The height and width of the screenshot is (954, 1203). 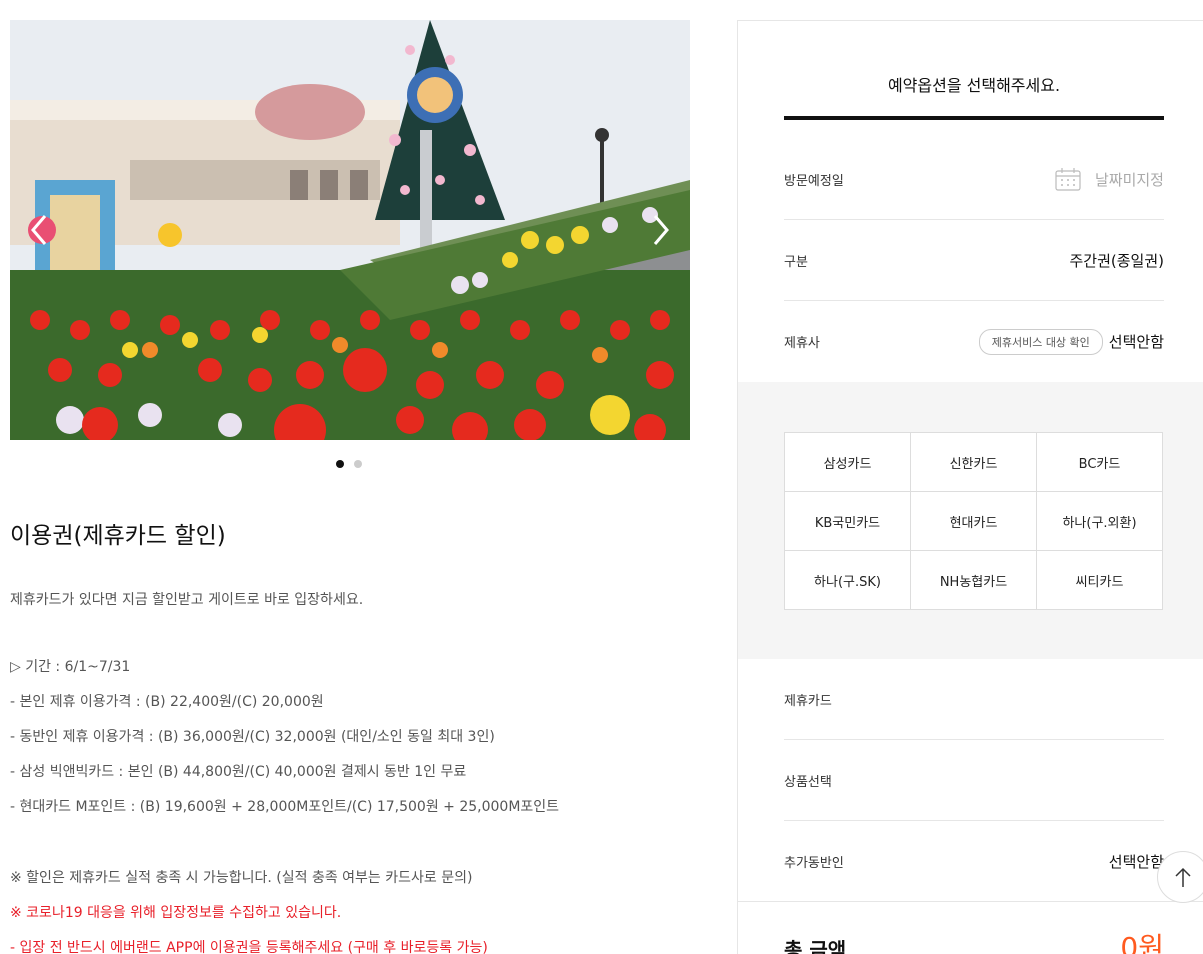 I want to click on card-option-samsung: 삼성카드, so click(x=848, y=462).